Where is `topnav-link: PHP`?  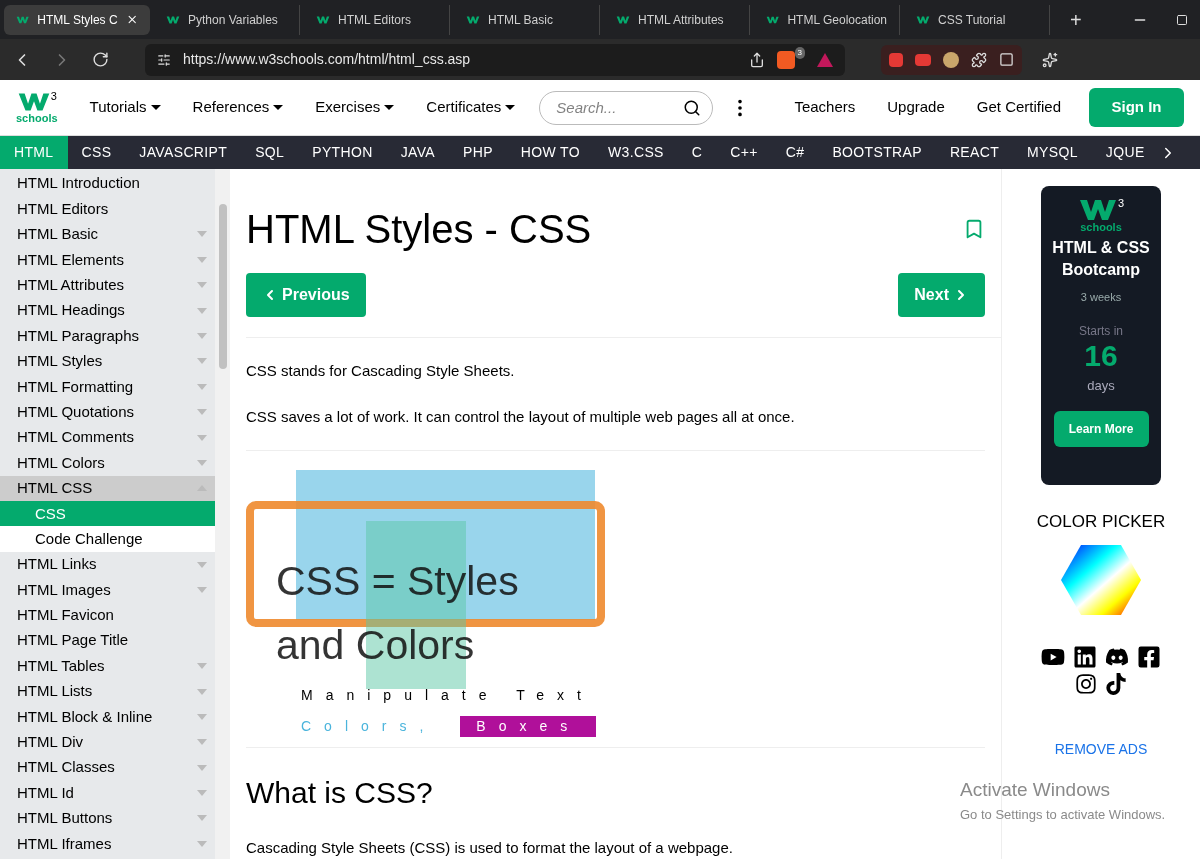 topnav-link: PHP is located at coordinates (478, 152).